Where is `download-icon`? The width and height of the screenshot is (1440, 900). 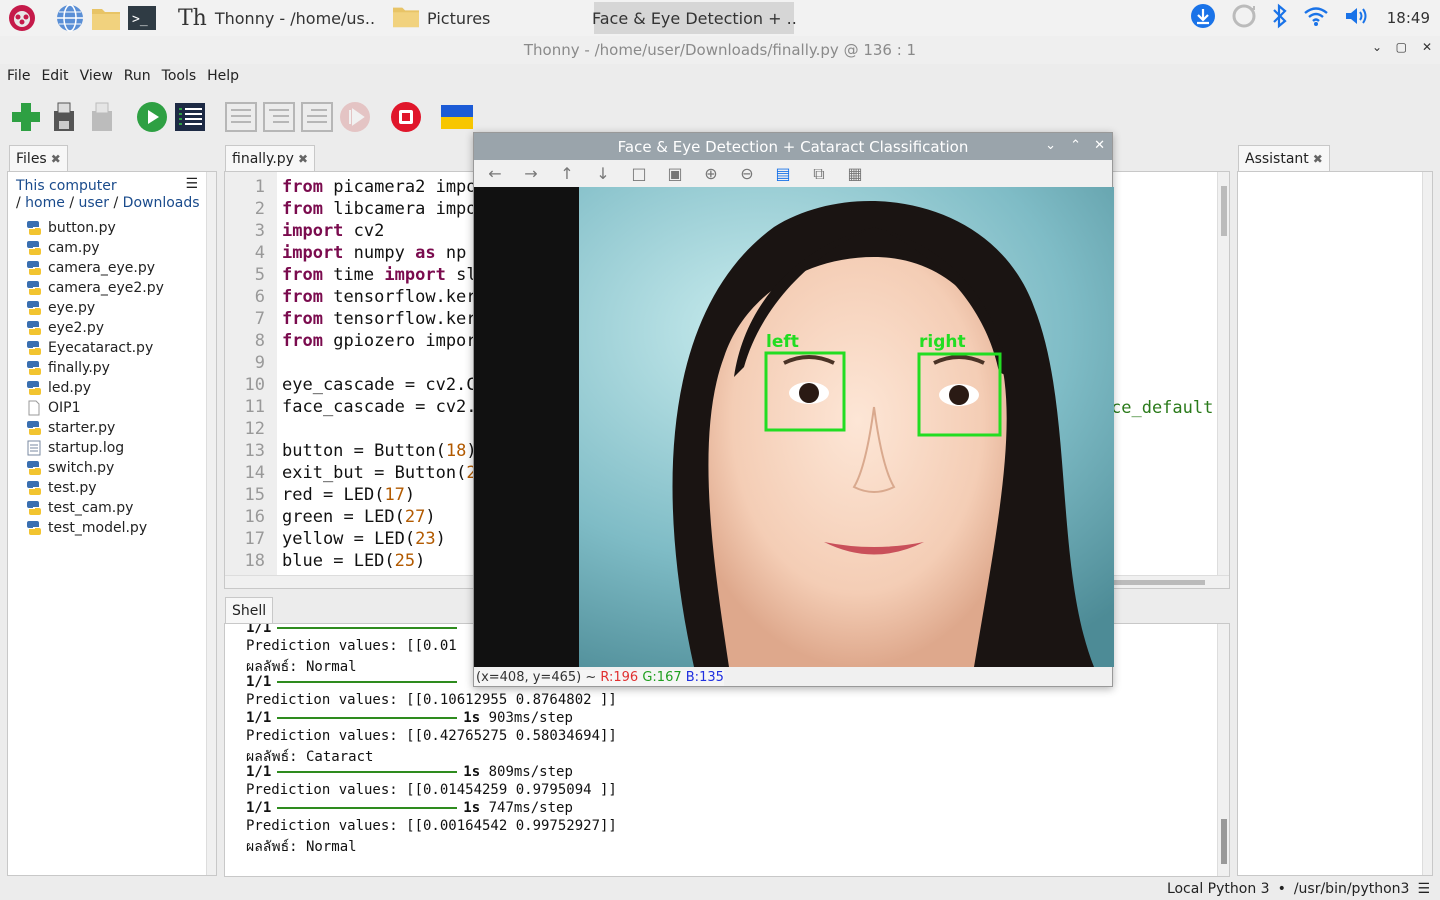
download-icon is located at coordinates (1203, 18).